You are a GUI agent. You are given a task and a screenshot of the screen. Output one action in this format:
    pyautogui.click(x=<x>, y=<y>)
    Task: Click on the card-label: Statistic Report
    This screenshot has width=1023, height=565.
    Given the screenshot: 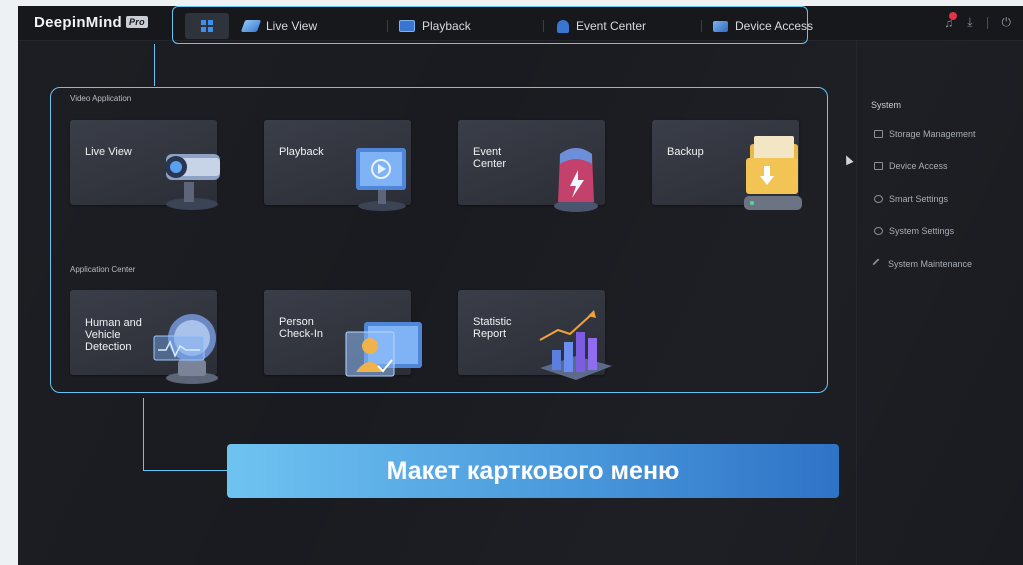 What is the action you would take?
    pyautogui.click(x=492, y=328)
    